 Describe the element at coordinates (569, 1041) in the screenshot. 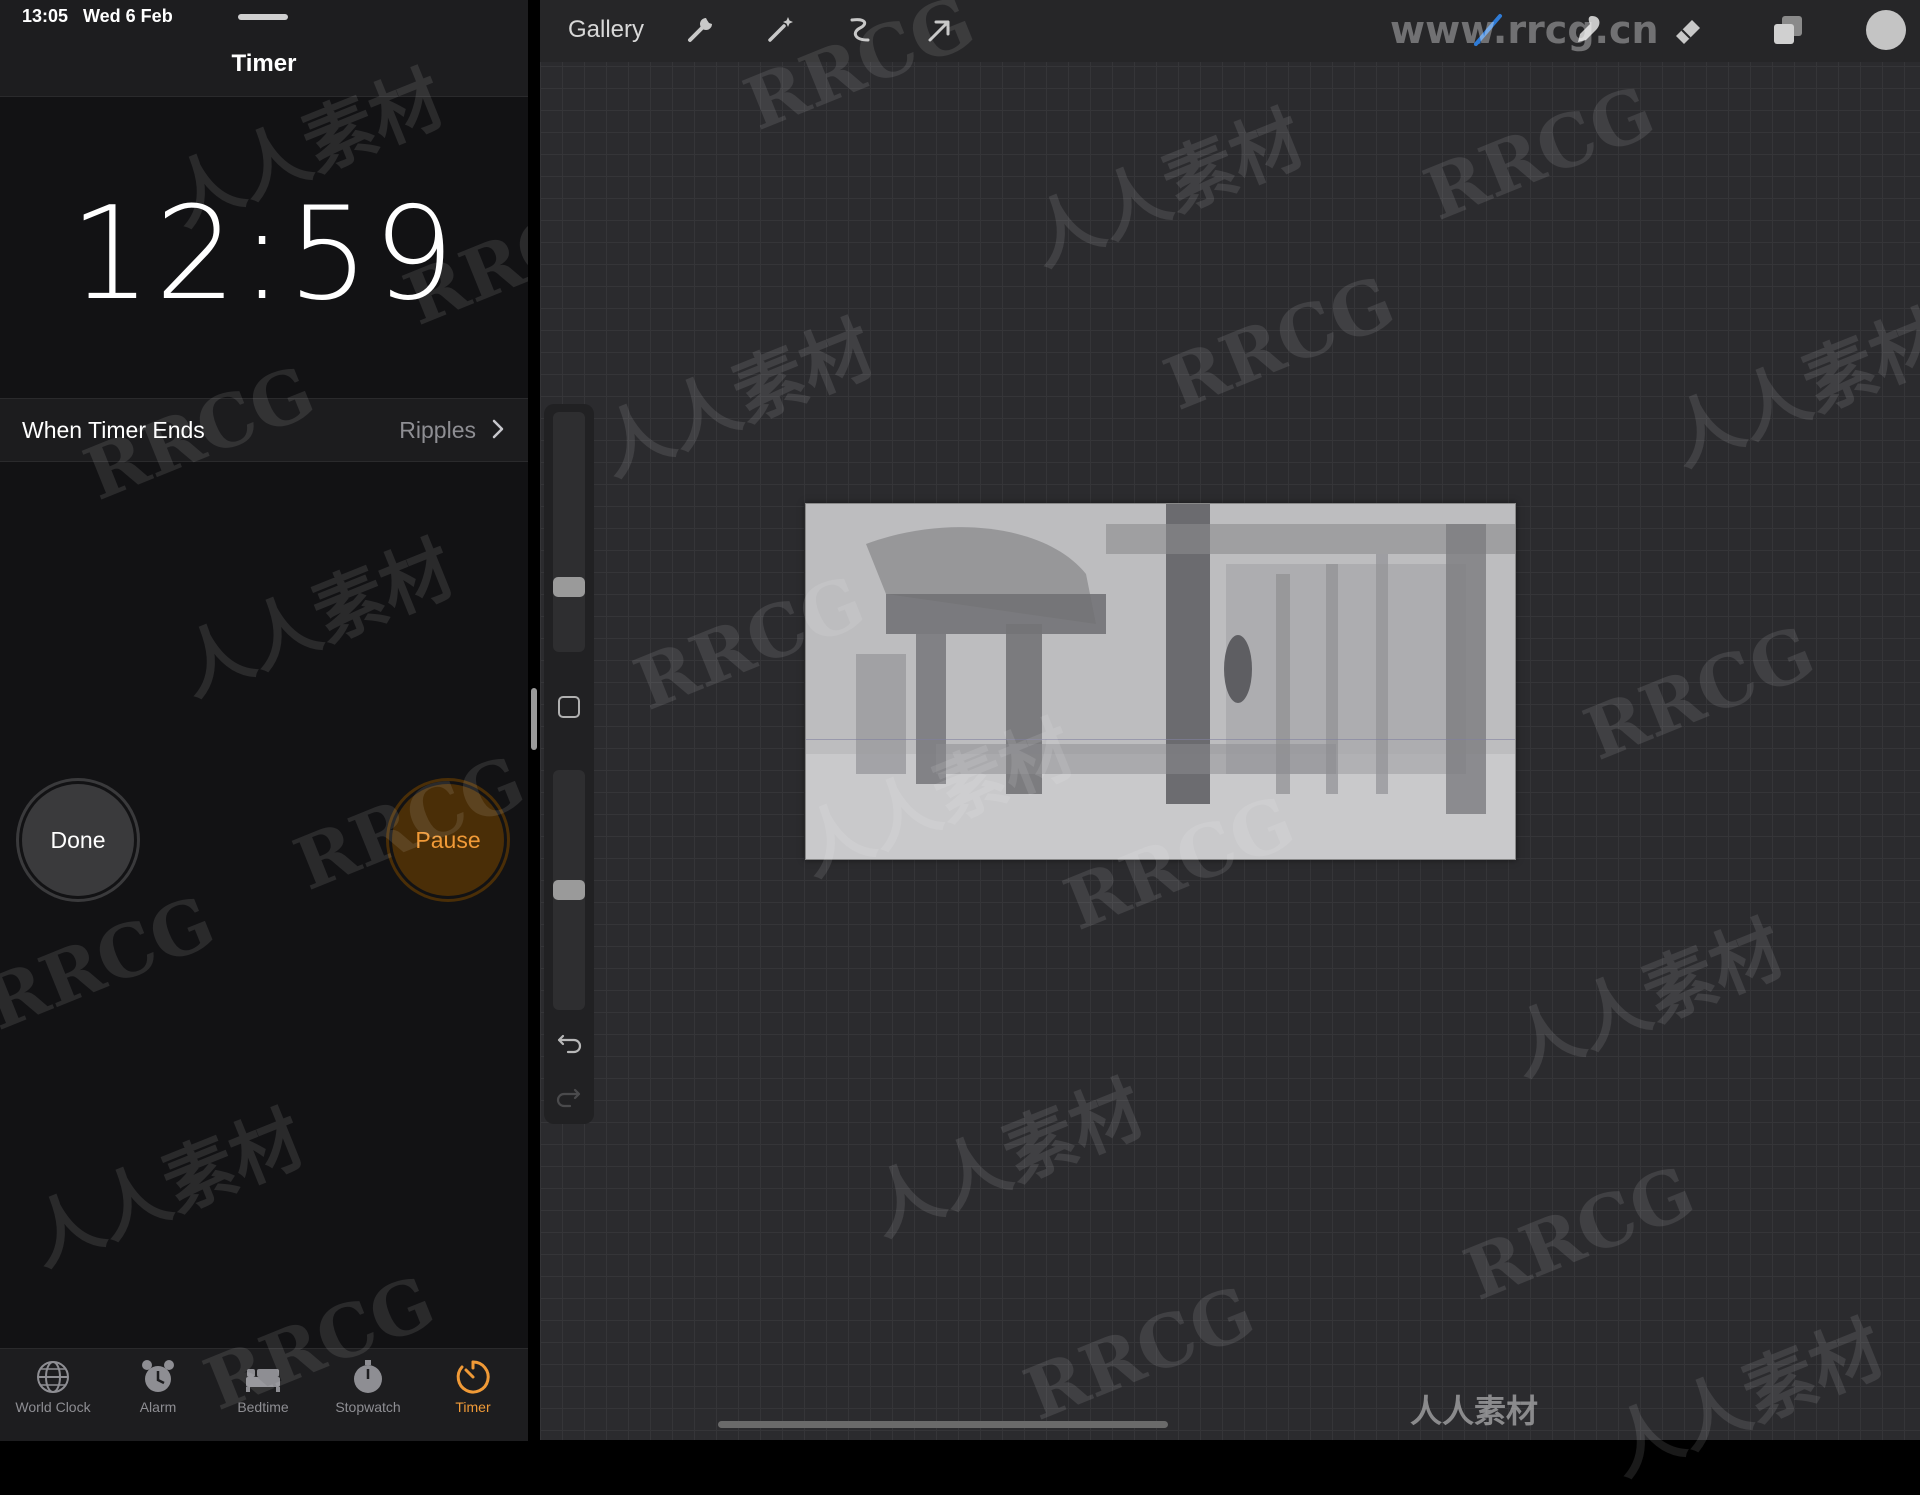

I see `undo-icon` at that location.